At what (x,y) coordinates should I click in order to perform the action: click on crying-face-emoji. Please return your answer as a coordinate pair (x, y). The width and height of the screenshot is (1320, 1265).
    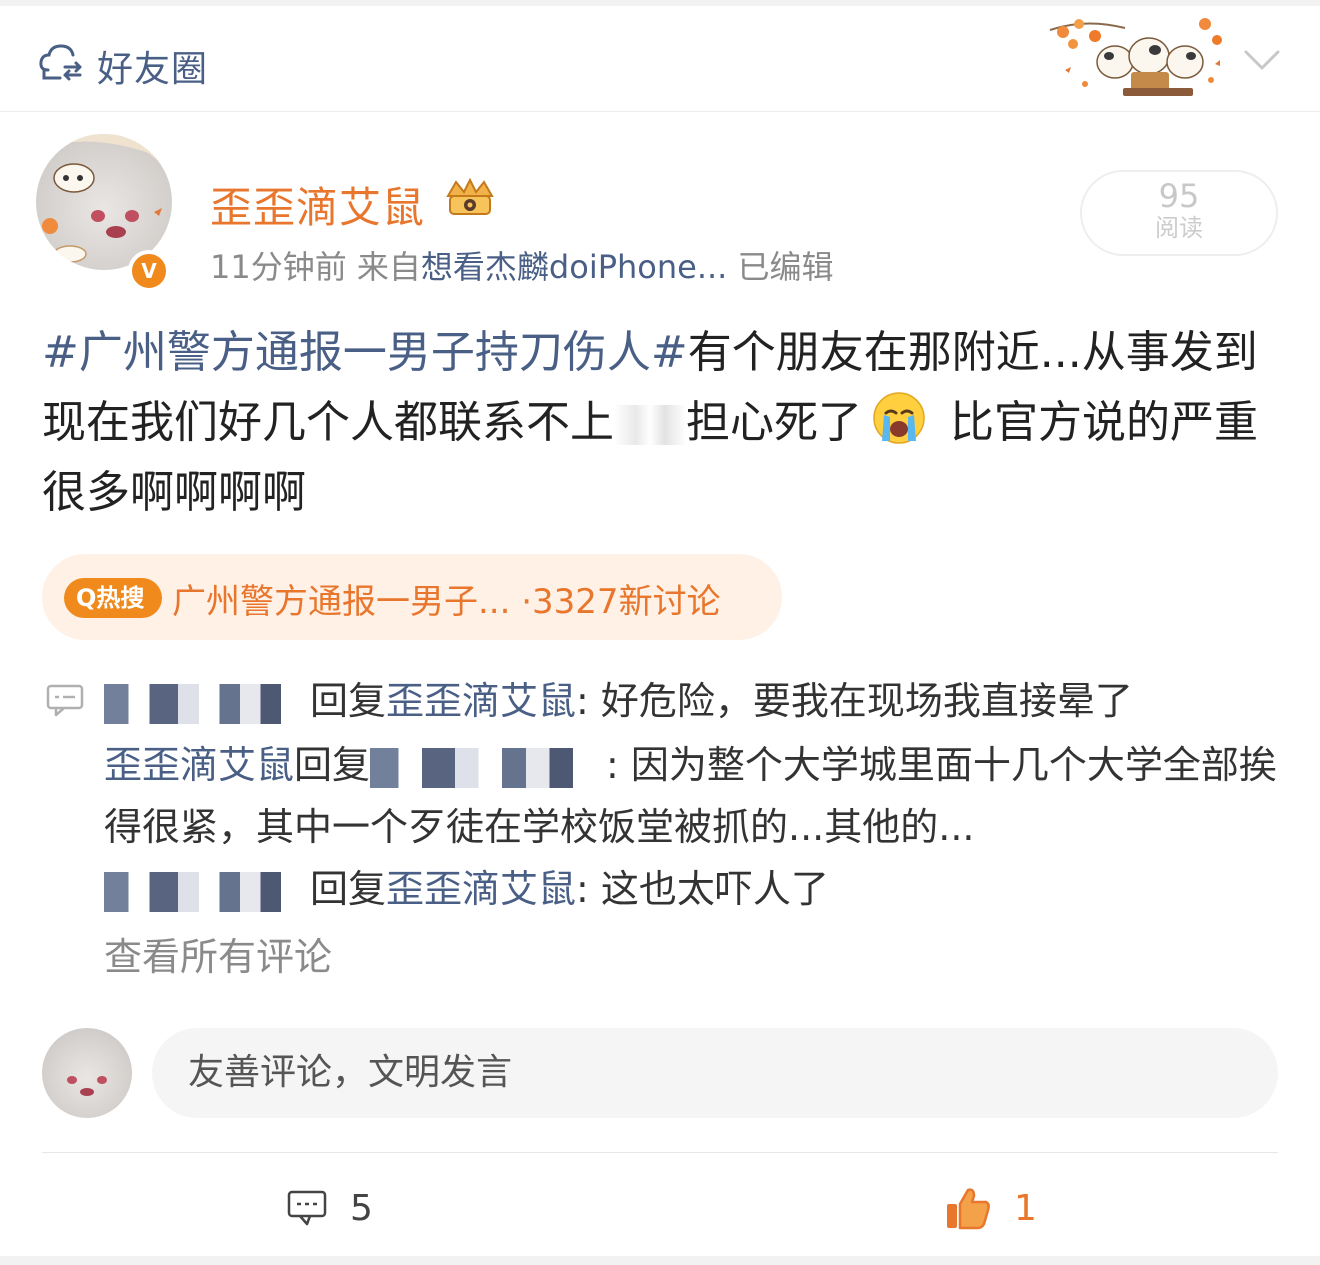
    Looking at the image, I should click on (899, 418).